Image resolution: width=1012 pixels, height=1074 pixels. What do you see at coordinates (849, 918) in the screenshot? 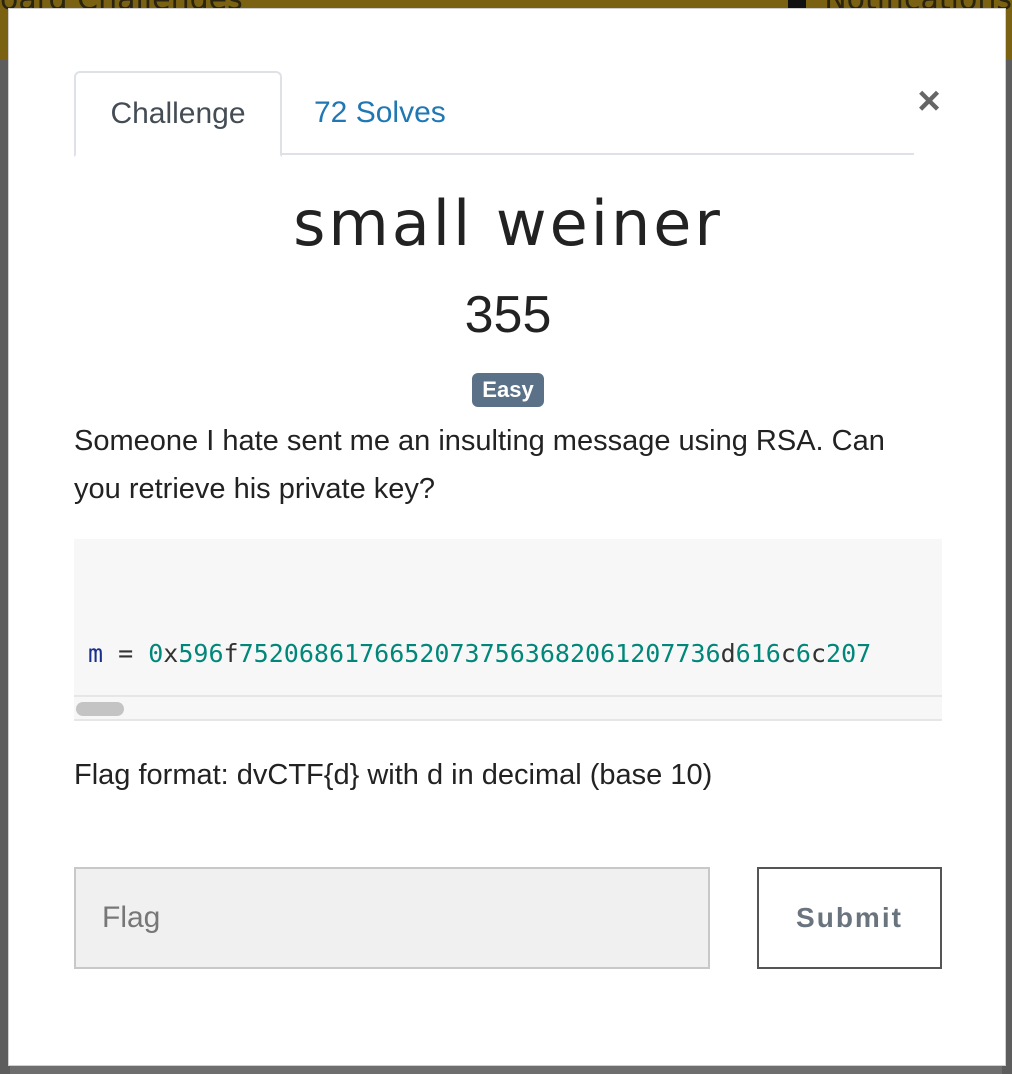
I see `submit-button: Submit` at bounding box center [849, 918].